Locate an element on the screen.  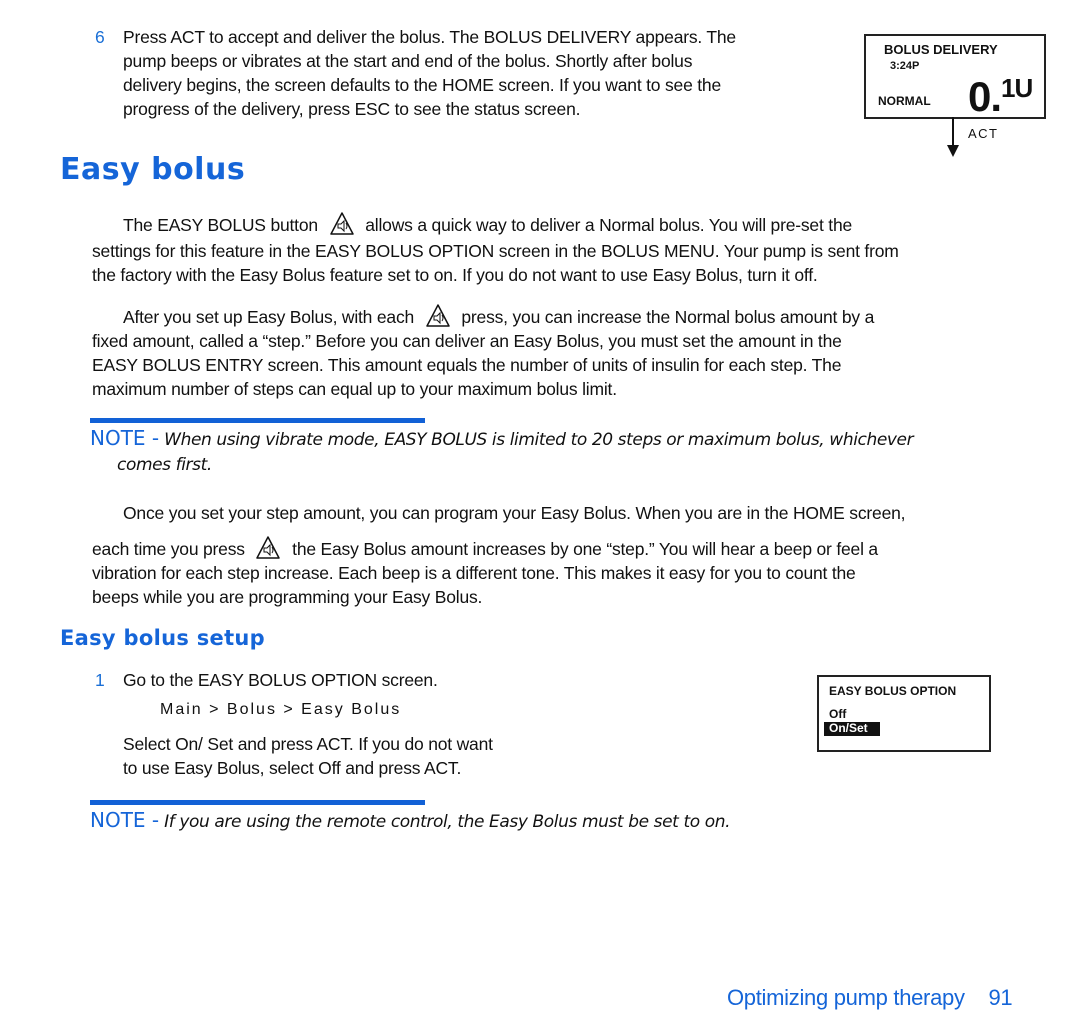
screen-time: 3:24P is located at coordinates (905, 66).